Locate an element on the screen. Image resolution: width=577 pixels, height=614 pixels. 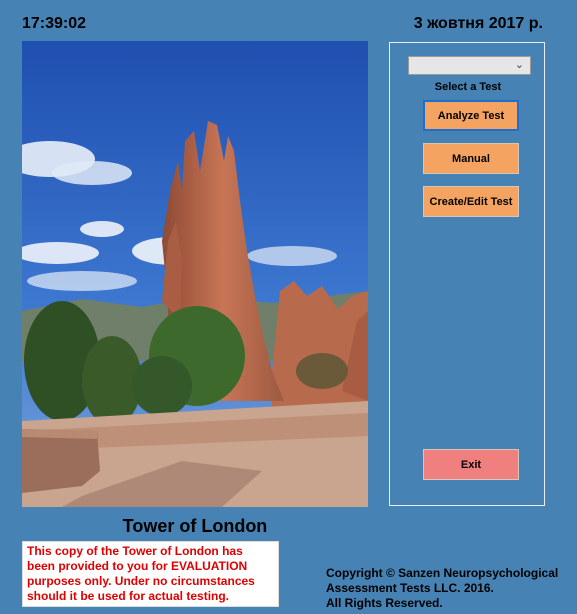
test-select-dropdown: ⌄ is located at coordinates (469, 65).